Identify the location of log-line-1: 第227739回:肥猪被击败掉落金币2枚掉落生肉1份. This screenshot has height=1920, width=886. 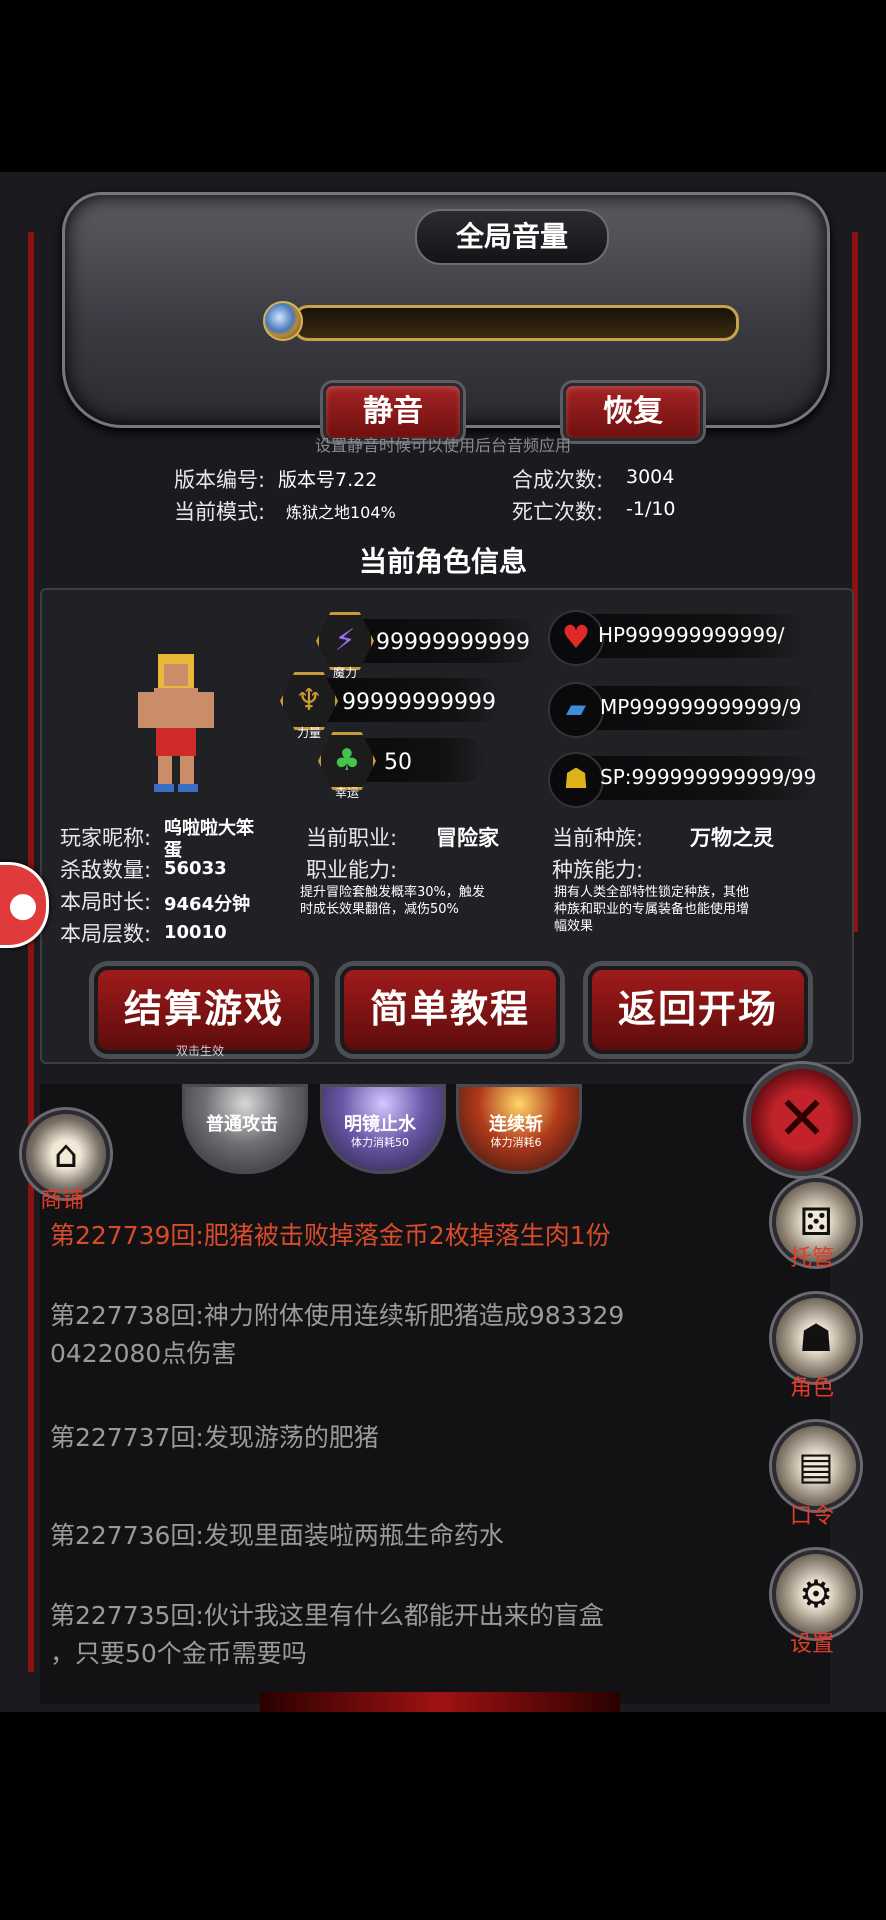
(330, 1235).